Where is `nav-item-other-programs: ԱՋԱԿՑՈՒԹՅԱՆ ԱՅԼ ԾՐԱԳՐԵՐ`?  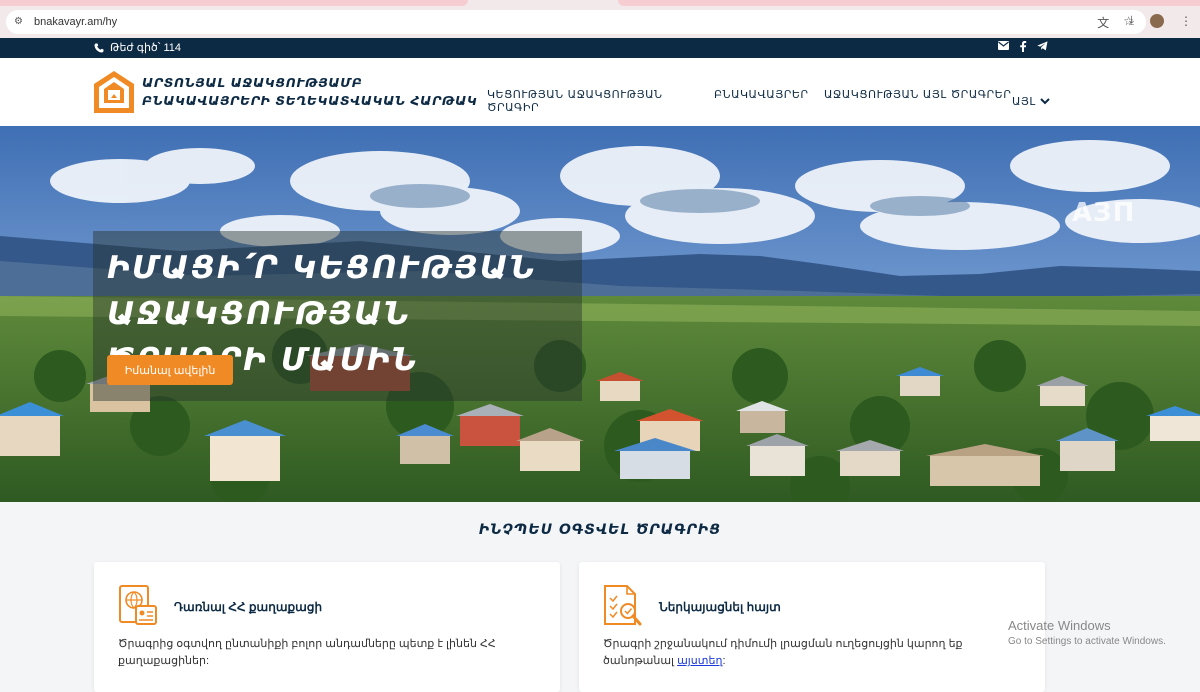 nav-item-other-programs: ԱՋԱԿՑՈՒԹՅԱՆ ԱՅԼ ԾՐԱԳՐԵՐ is located at coordinates (918, 101).